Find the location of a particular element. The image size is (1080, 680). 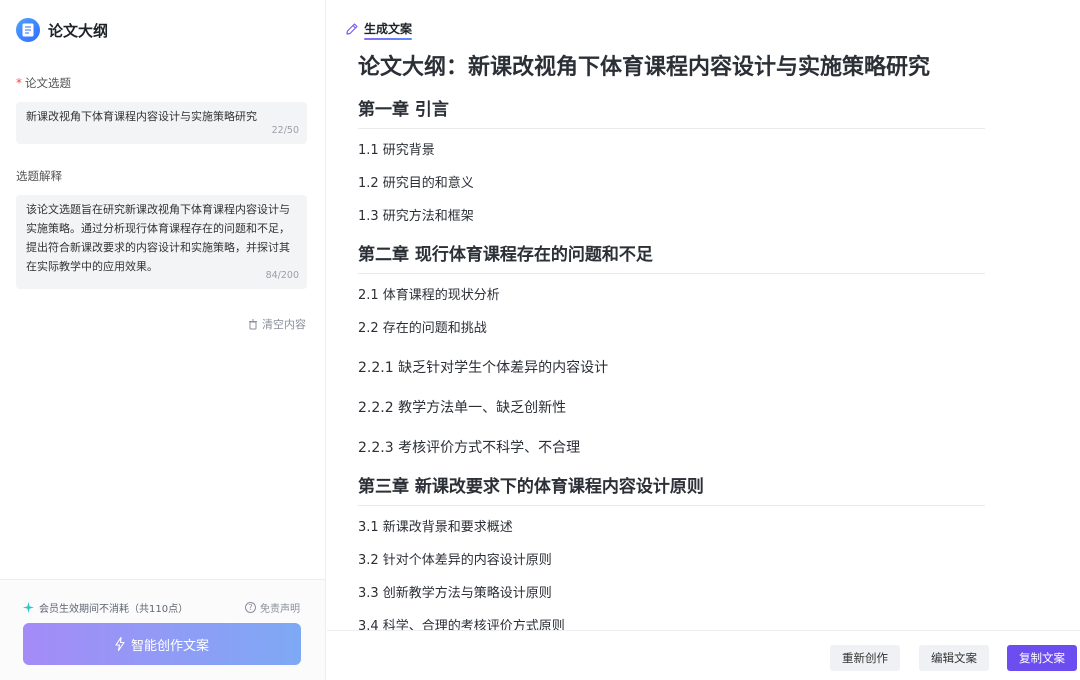

member-note: 会员生效期间不消耗（共110点） is located at coordinates (105, 607).